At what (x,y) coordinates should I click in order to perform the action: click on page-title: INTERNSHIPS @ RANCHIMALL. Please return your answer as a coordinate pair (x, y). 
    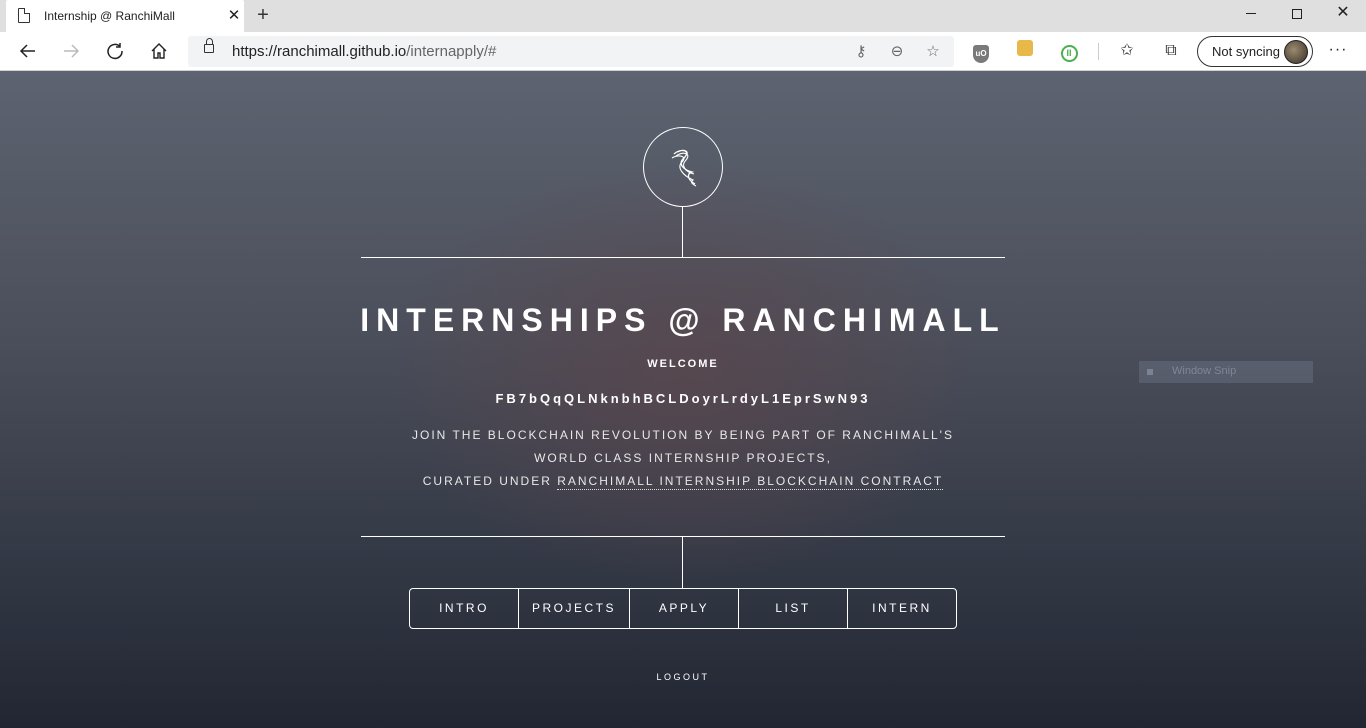
    Looking at the image, I should click on (683, 320).